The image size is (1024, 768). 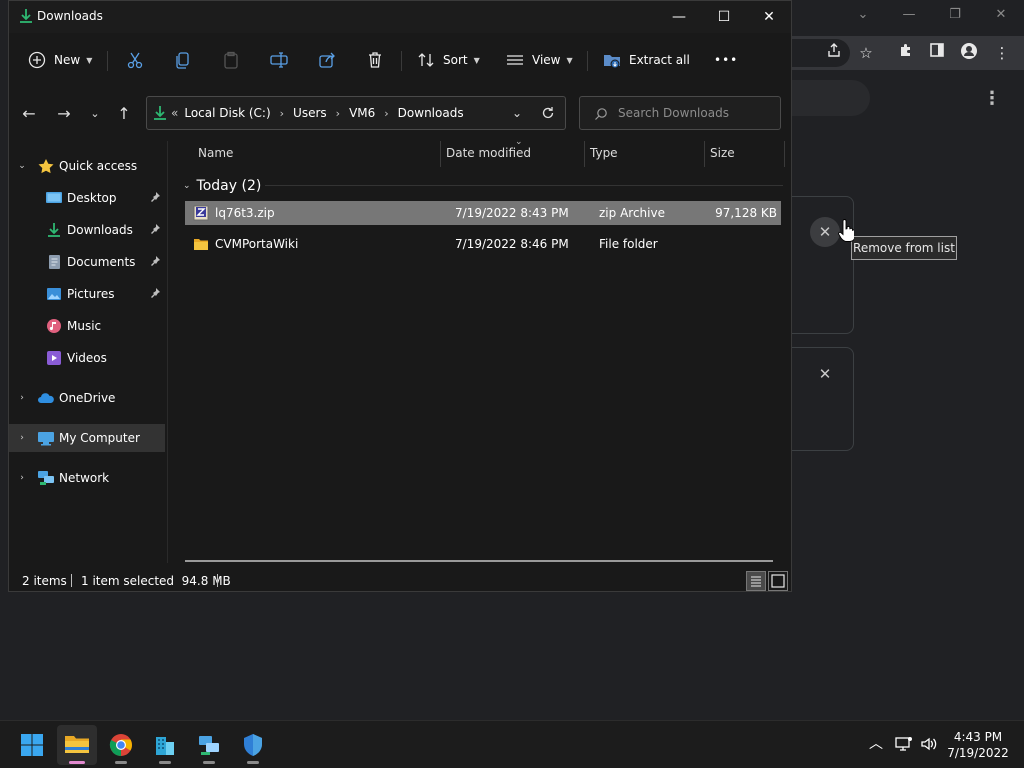 What do you see at coordinates (121, 745) in the screenshot?
I see `taskbar-chrome` at bounding box center [121, 745].